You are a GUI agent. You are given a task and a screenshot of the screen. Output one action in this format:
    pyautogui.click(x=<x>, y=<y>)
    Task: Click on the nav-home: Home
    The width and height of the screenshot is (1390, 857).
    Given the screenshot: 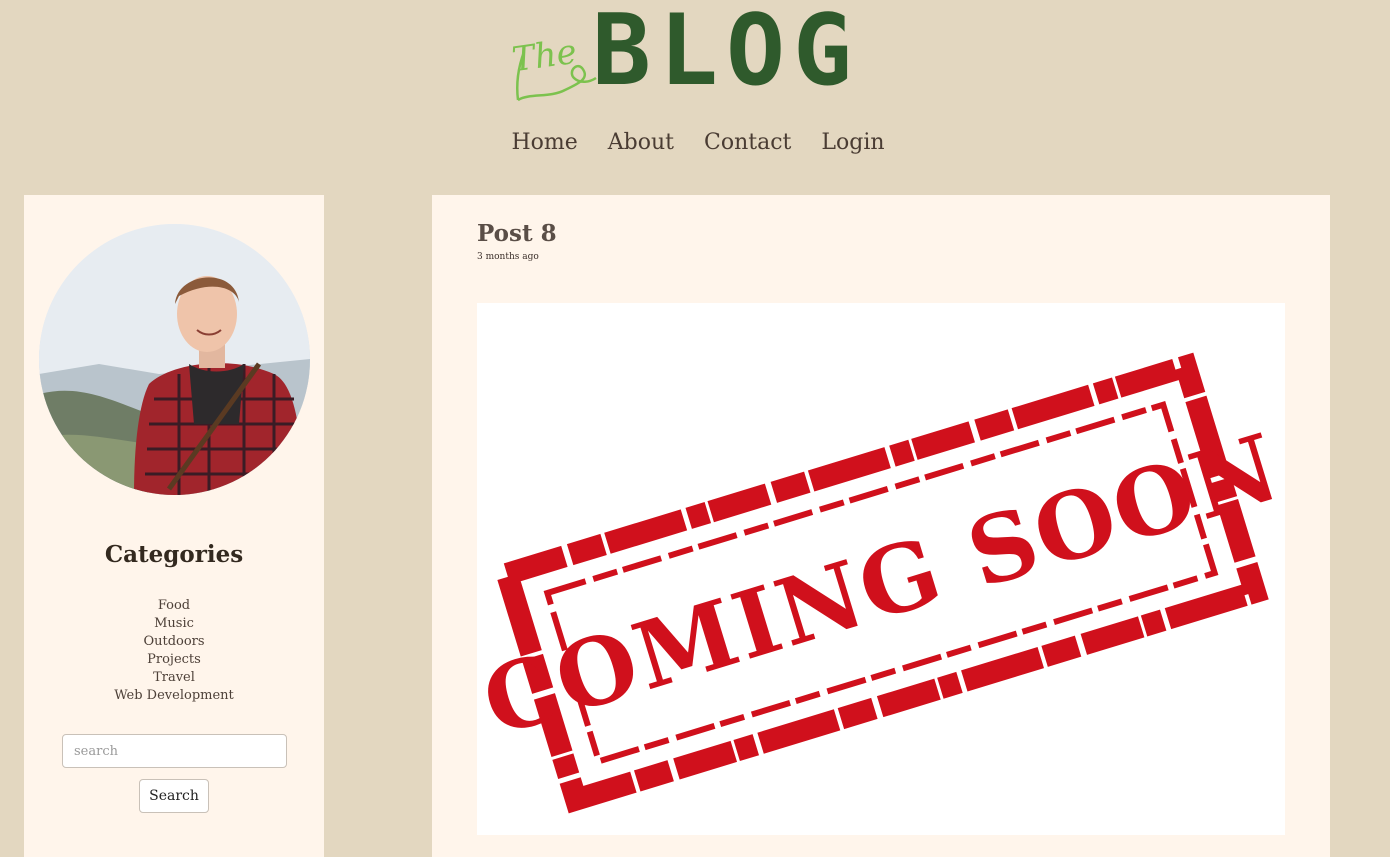 What is the action you would take?
    pyautogui.click(x=544, y=142)
    